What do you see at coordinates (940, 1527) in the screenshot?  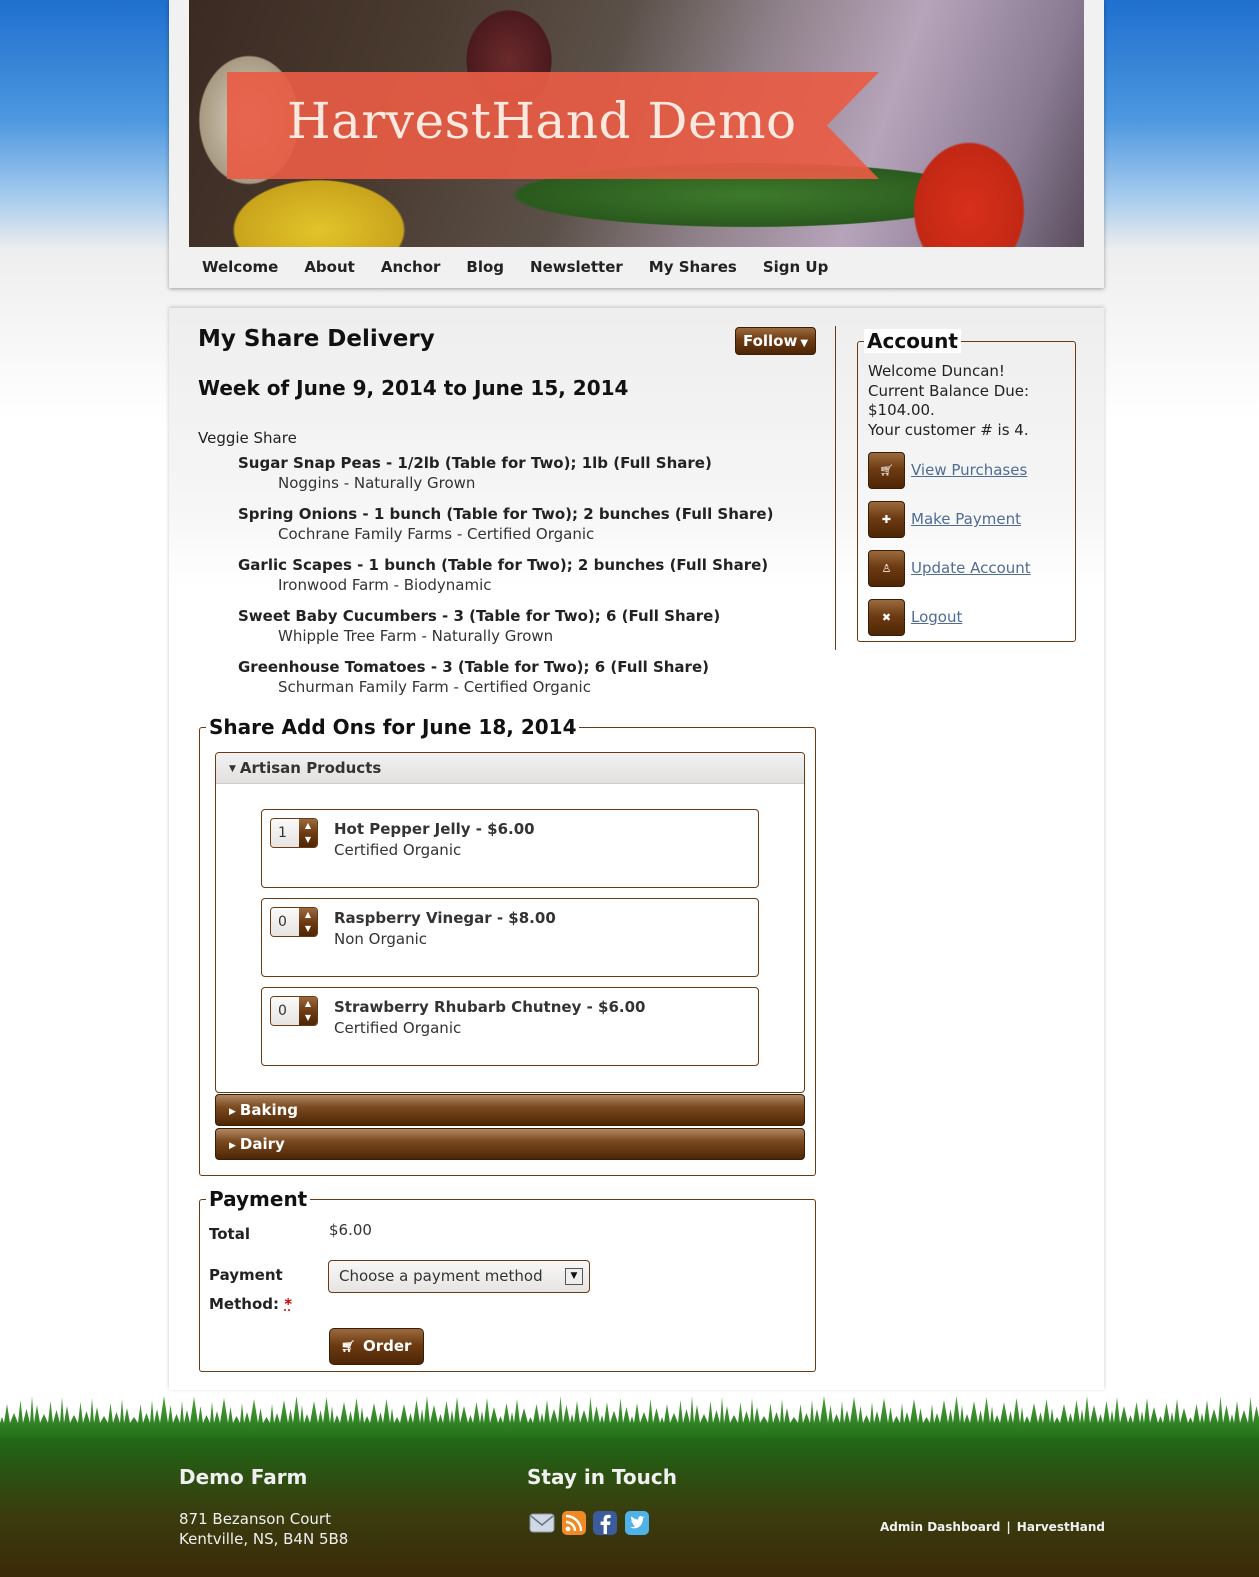 I see `admin-dashboard-link: Admin Dashboard` at bounding box center [940, 1527].